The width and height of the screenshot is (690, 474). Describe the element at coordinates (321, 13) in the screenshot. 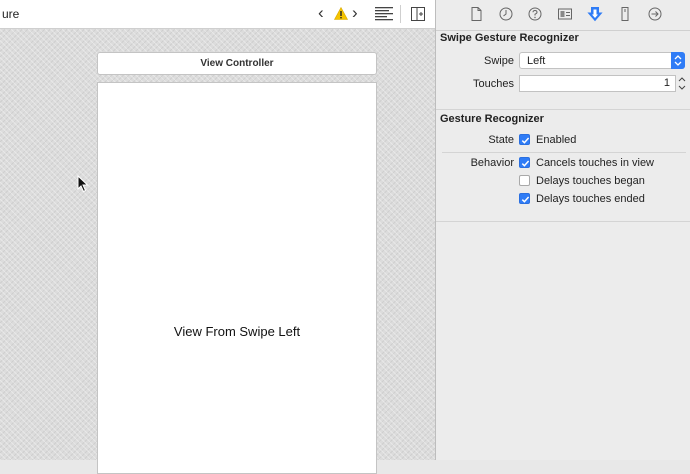

I see `nav-back-button: ‹` at that location.